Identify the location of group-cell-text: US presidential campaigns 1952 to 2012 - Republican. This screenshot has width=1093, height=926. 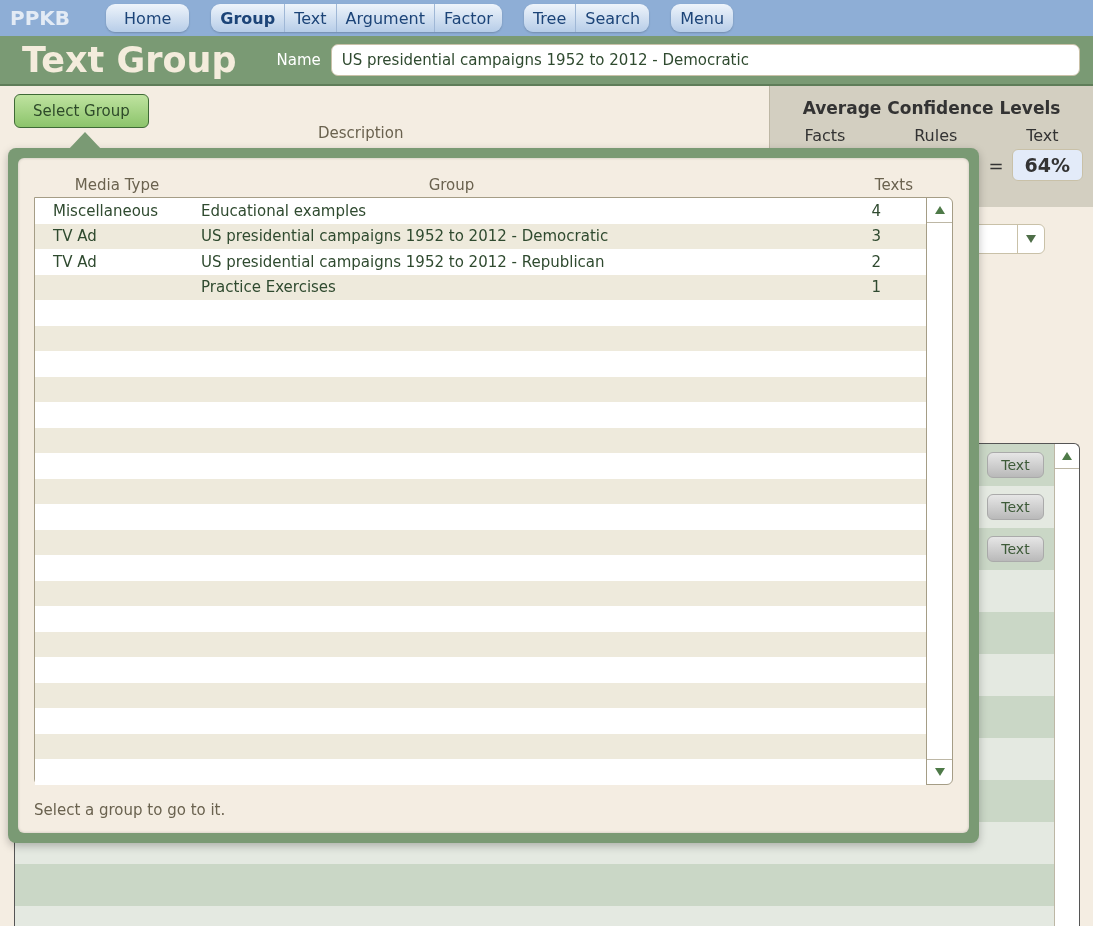
(403, 261).